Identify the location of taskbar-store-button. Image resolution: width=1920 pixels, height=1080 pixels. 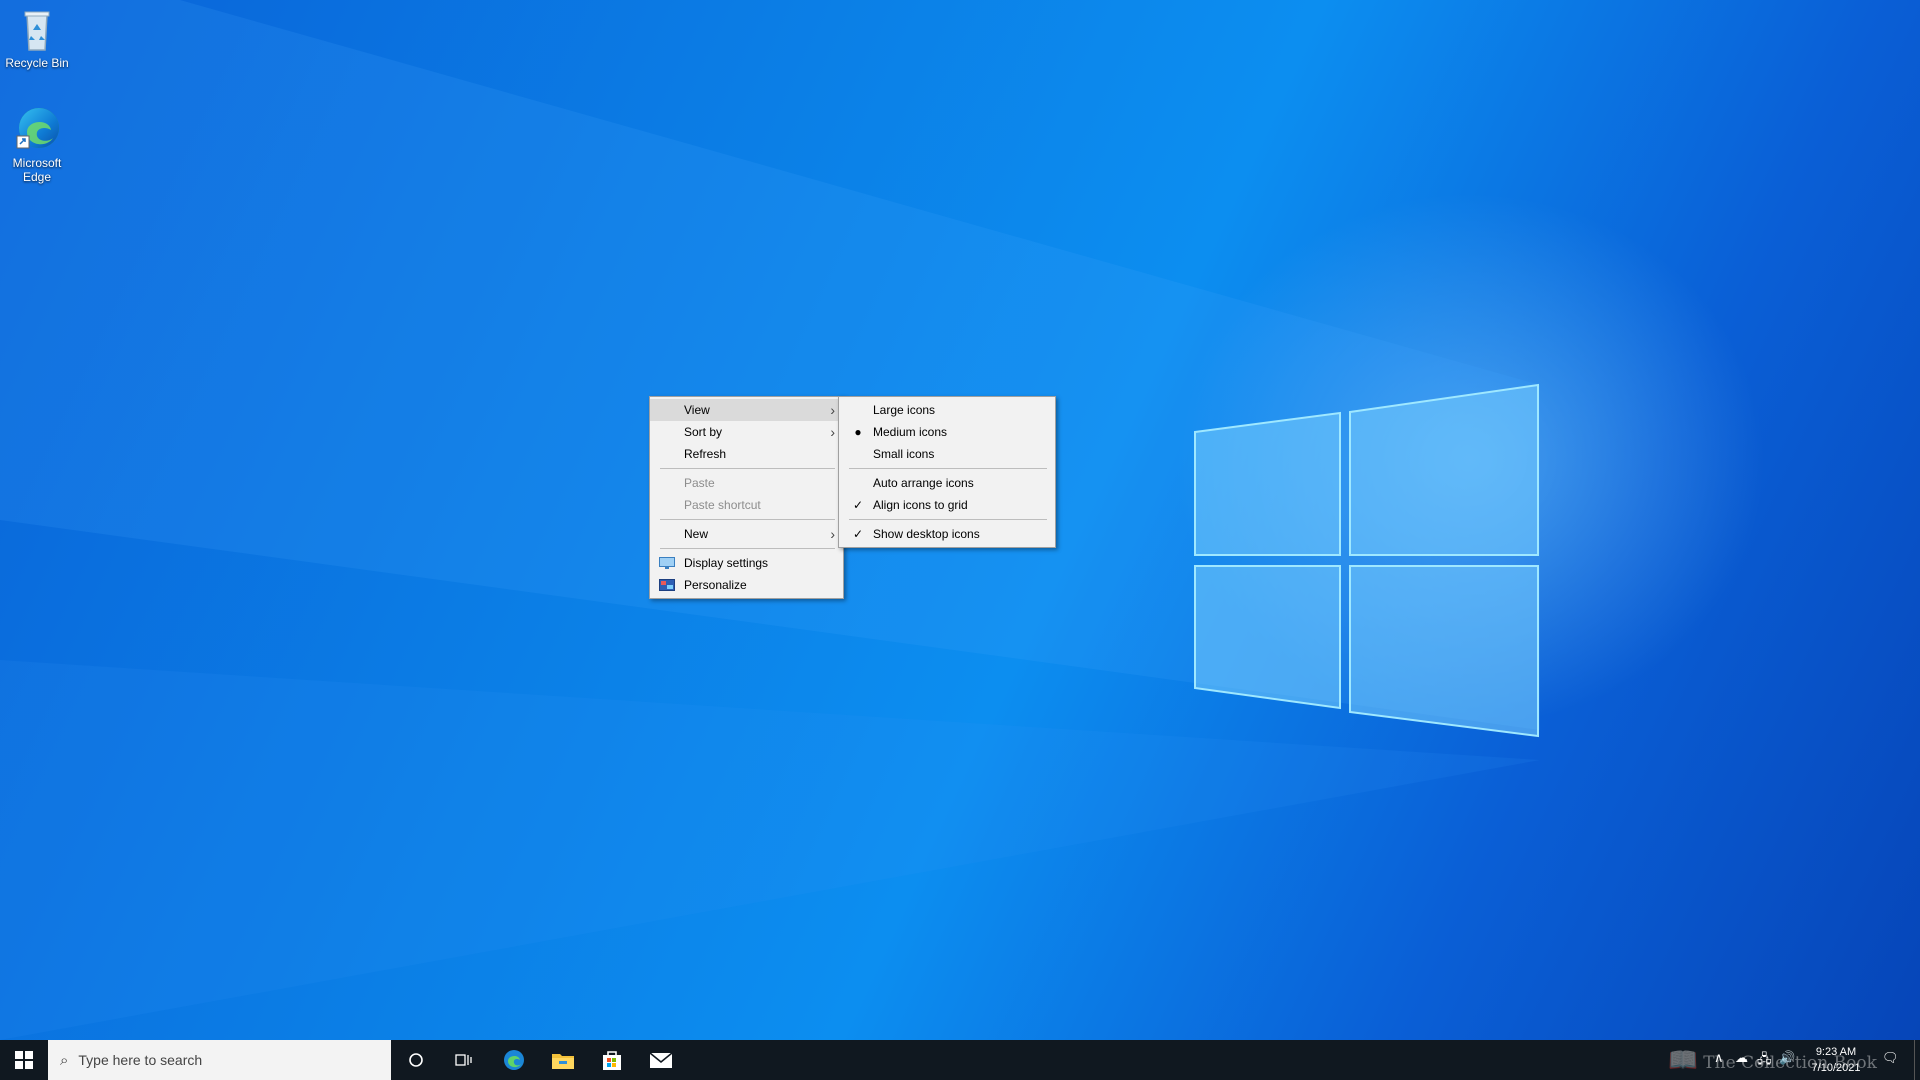
(612, 1060).